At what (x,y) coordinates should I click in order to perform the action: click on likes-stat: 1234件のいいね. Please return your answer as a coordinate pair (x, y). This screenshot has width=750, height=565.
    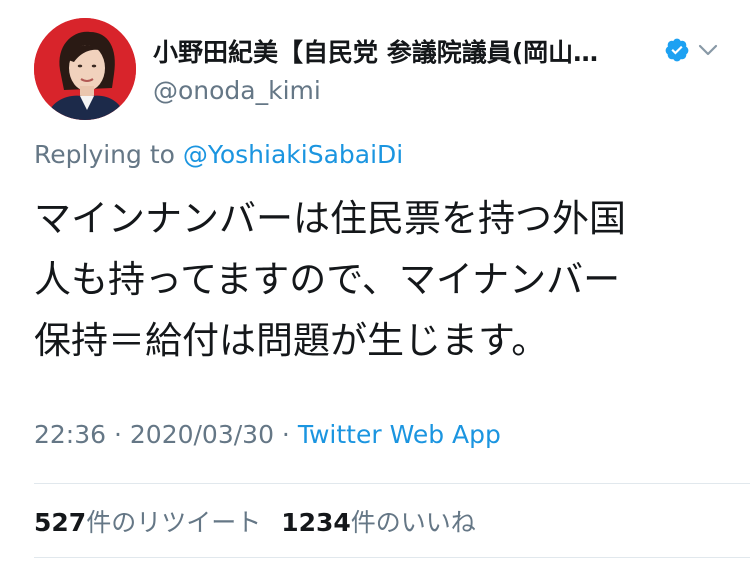
    Looking at the image, I should click on (378, 522).